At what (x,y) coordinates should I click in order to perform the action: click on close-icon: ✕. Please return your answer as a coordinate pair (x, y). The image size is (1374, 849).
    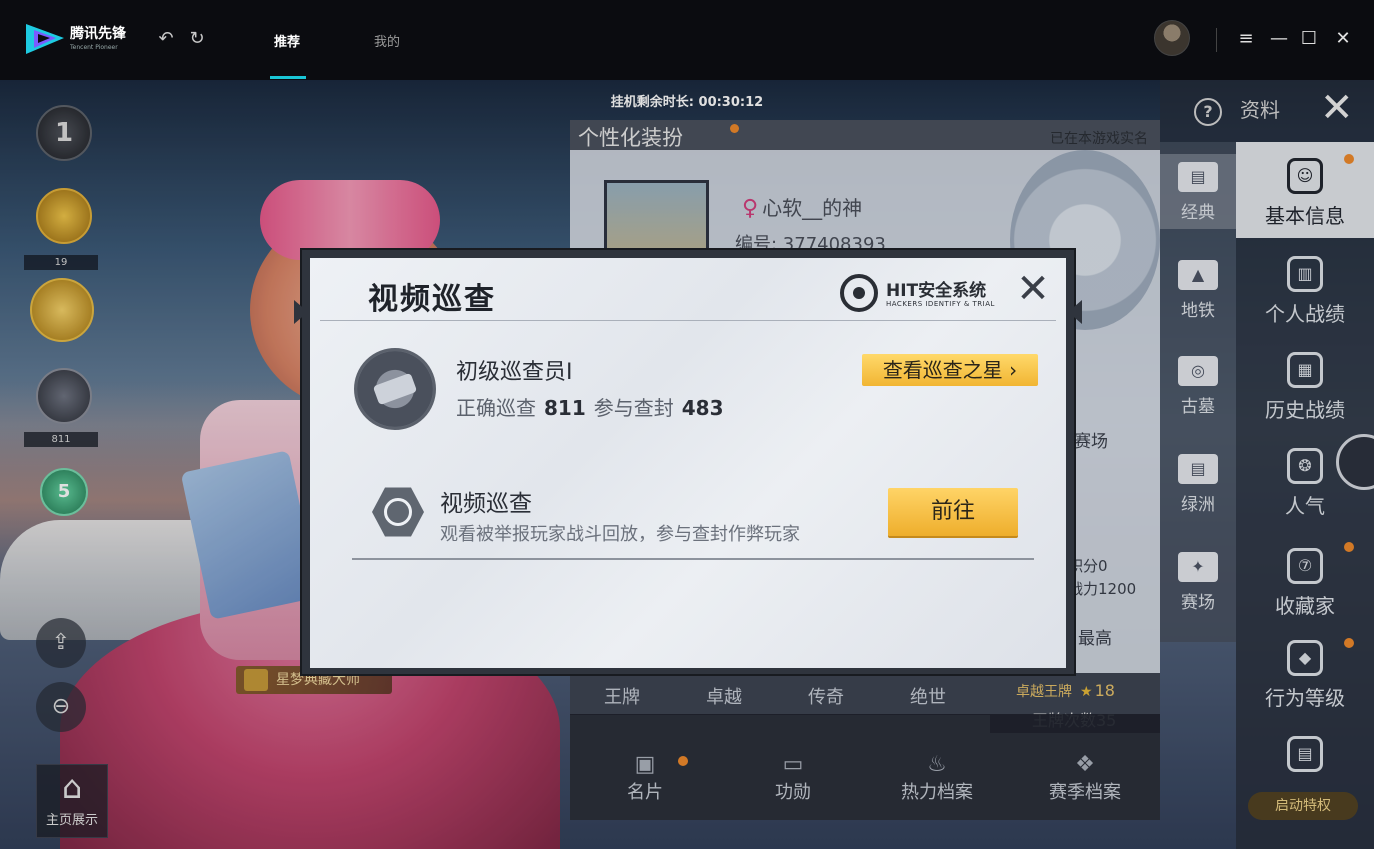
    Looking at the image, I should click on (1033, 289).